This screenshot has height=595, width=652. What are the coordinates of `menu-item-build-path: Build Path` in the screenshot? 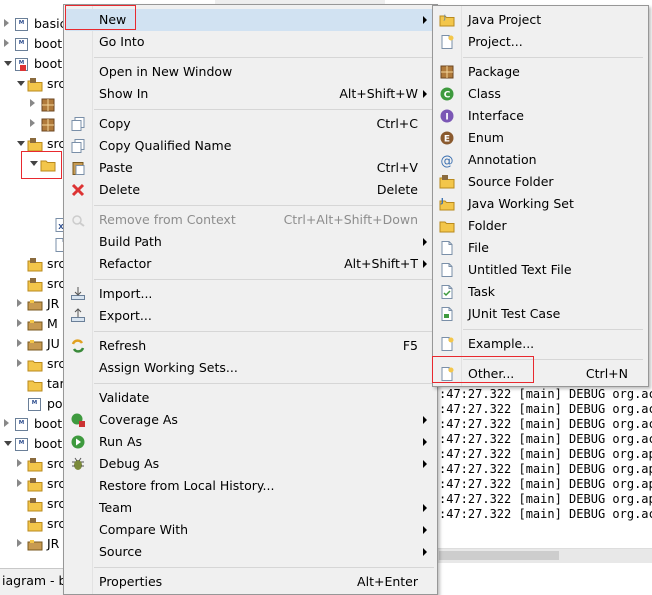 It's located at (250, 242).